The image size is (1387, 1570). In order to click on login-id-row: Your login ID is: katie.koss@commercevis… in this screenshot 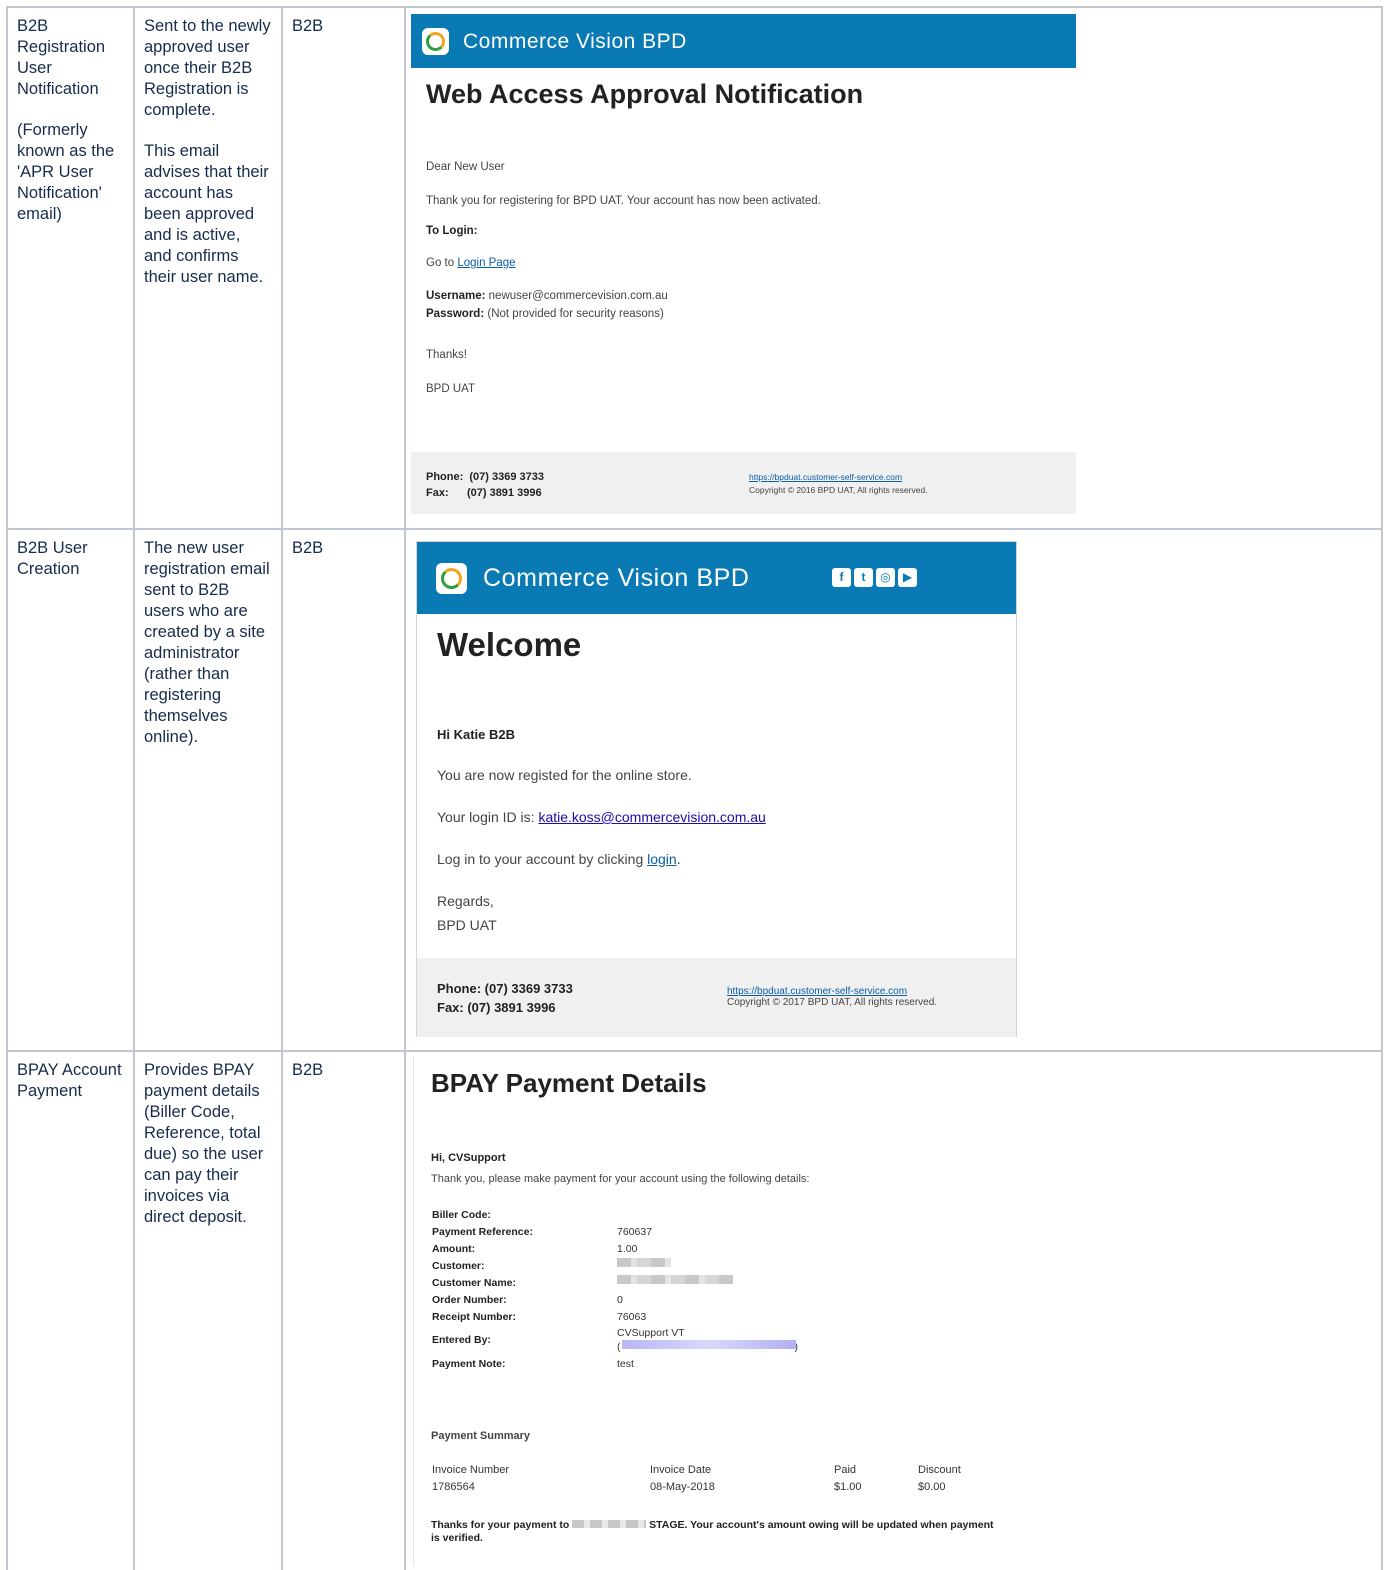, I will do `click(601, 817)`.